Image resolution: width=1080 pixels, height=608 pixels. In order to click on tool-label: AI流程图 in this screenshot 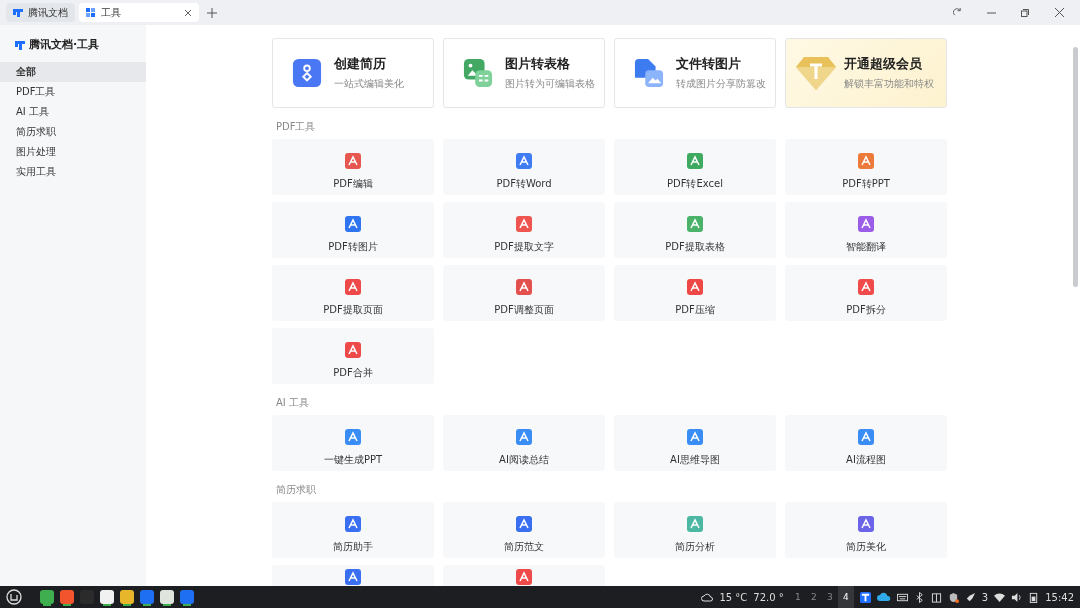, I will do `click(866, 460)`.